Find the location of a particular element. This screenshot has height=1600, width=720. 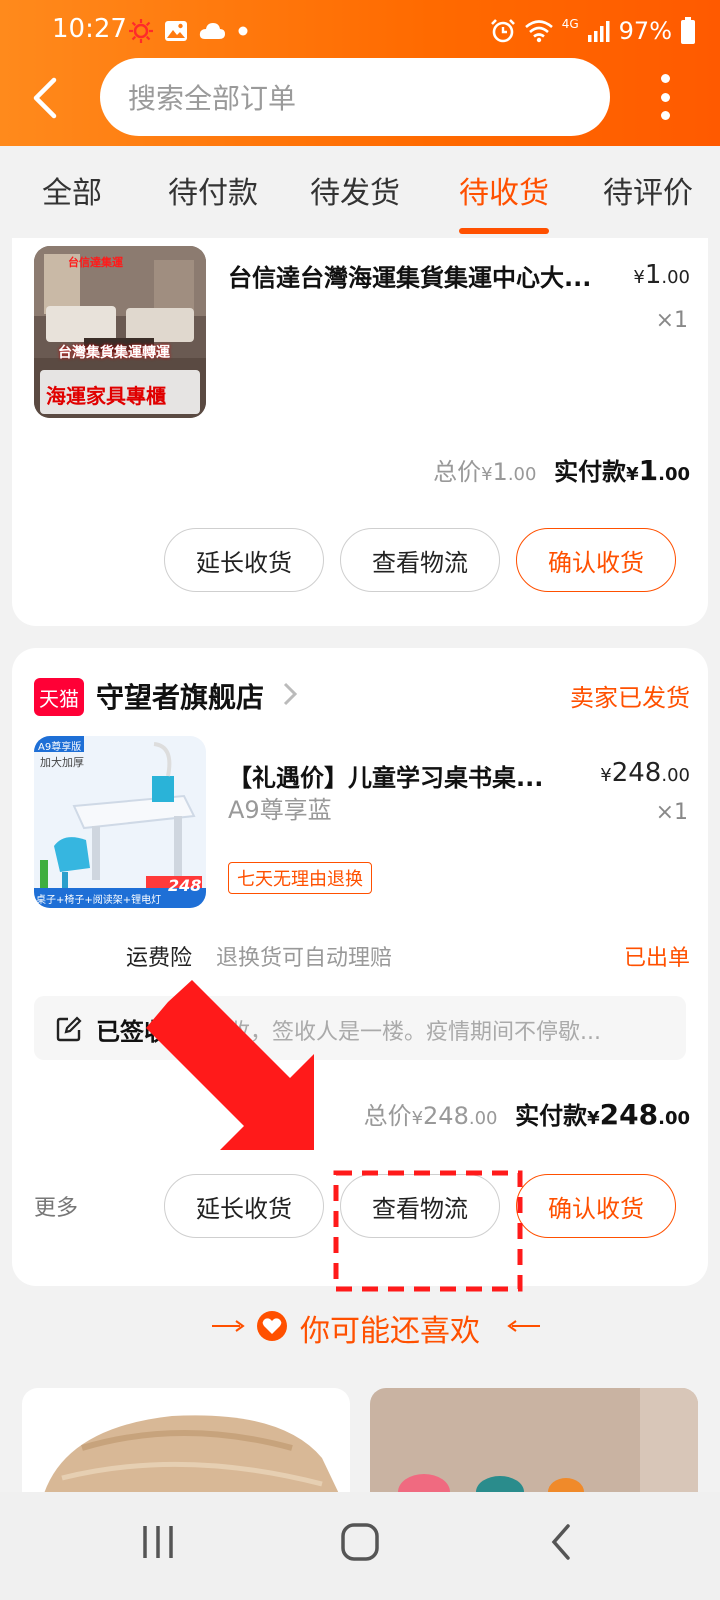

heart-icon is located at coordinates (272, 1326).